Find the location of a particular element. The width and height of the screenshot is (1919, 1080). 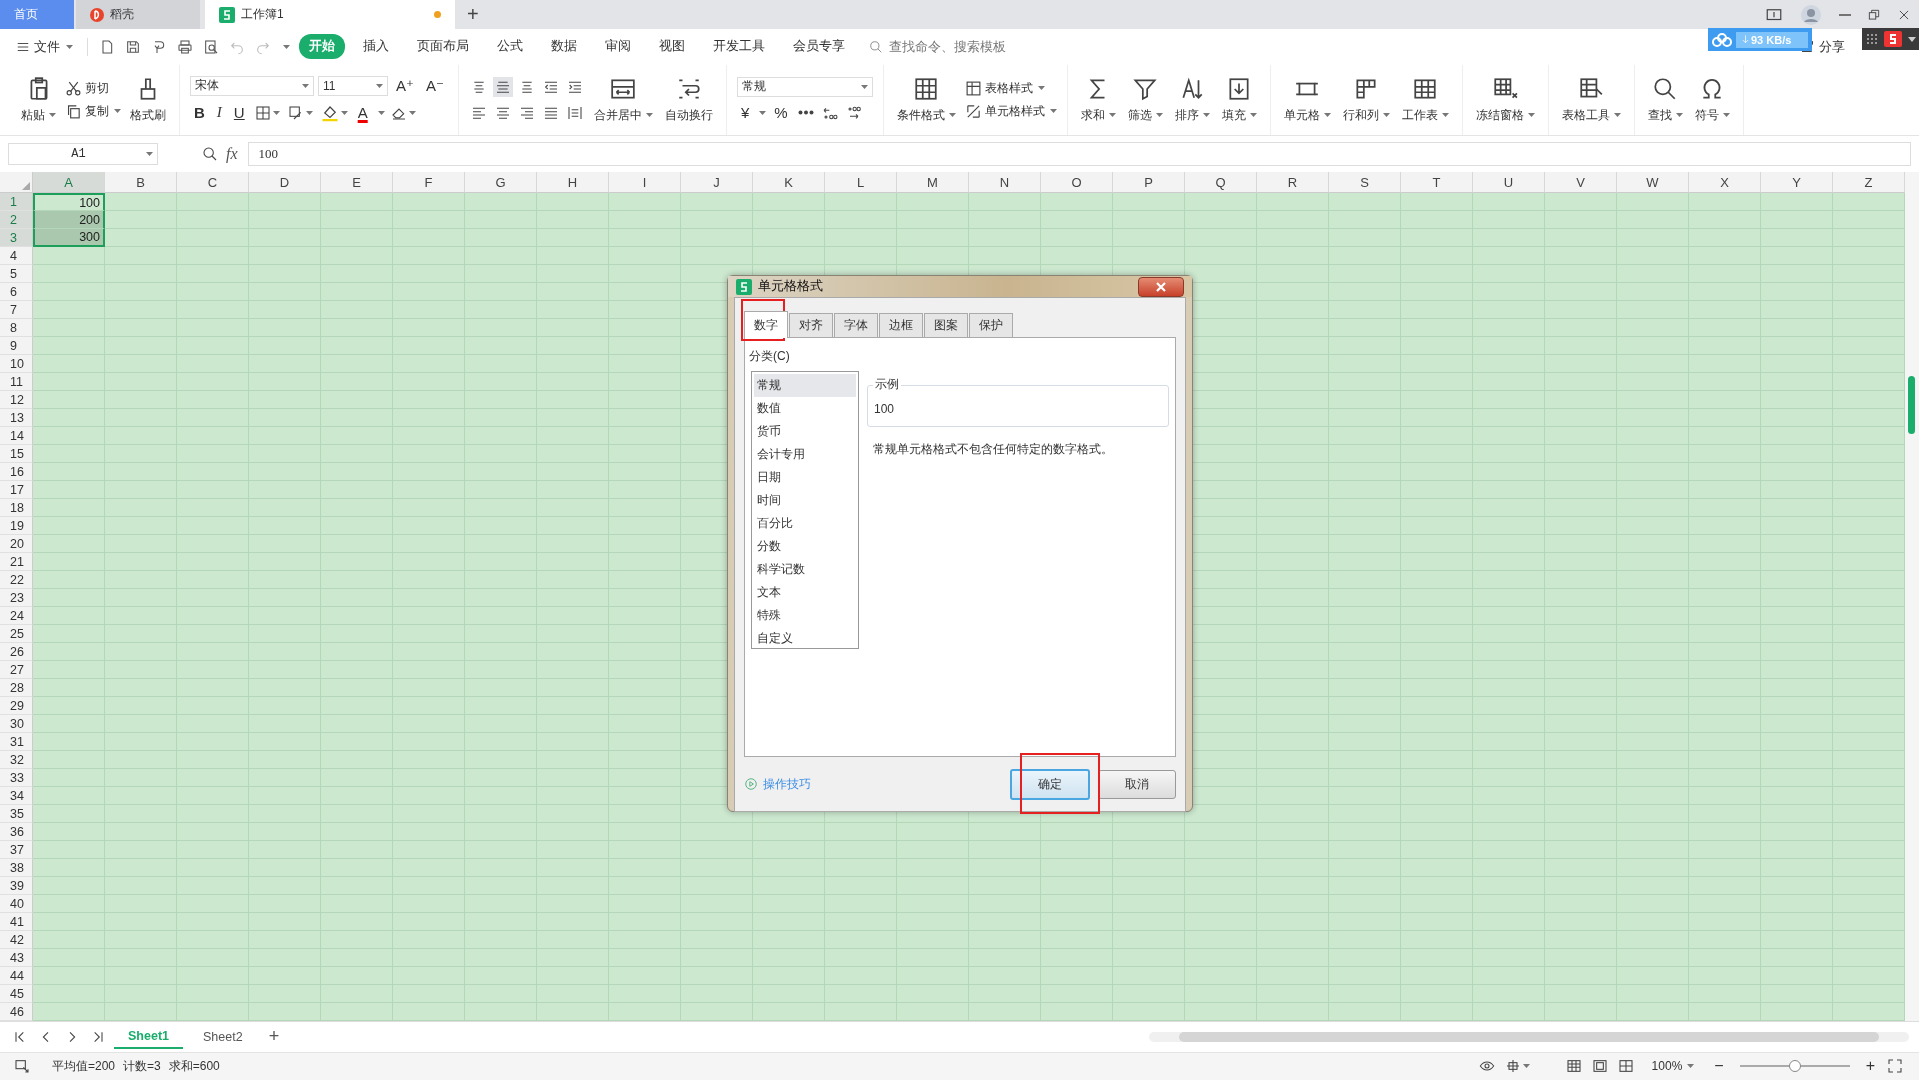

horizontal-scrollbar is located at coordinates (1529, 1036).